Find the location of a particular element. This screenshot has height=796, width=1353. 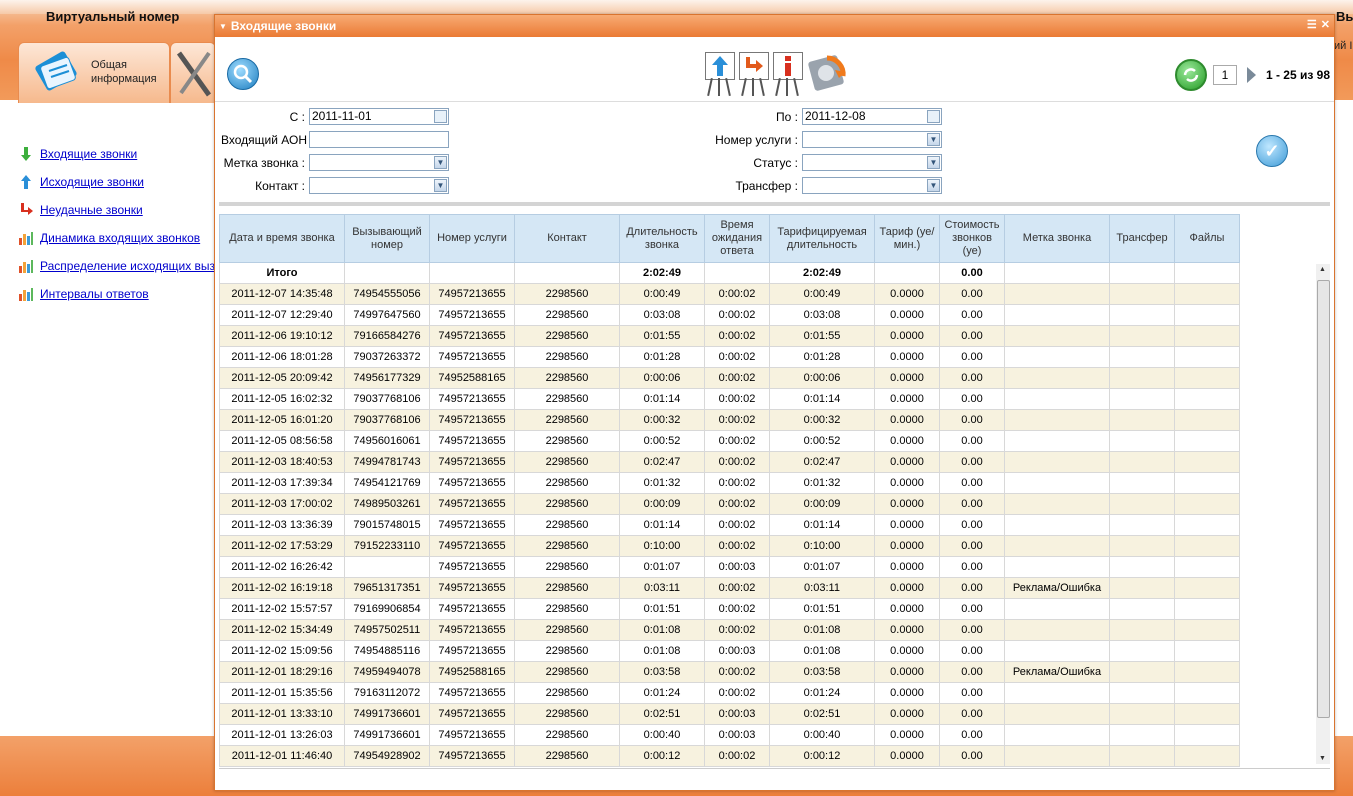

service-select: ▼ is located at coordinates (872, 139).